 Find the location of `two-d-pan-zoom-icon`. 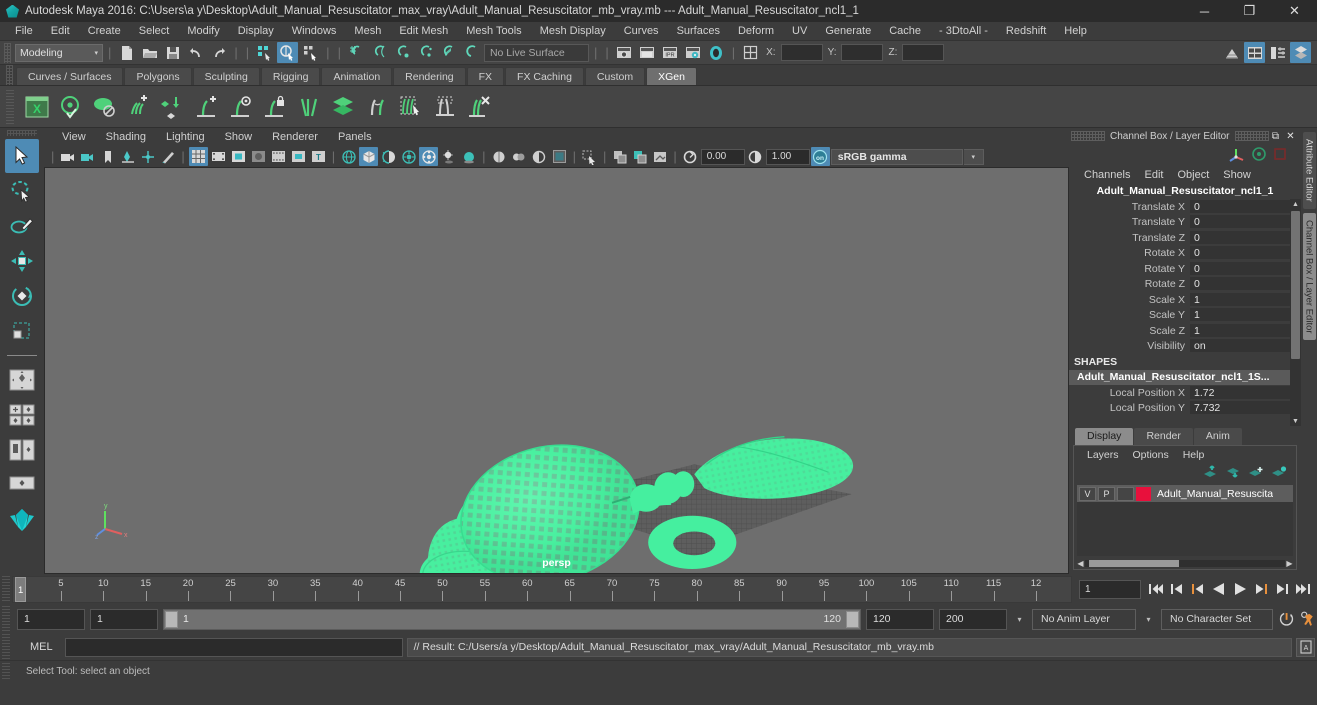

two-d-pan-zoom-icon is located at coordinates (147, 156).